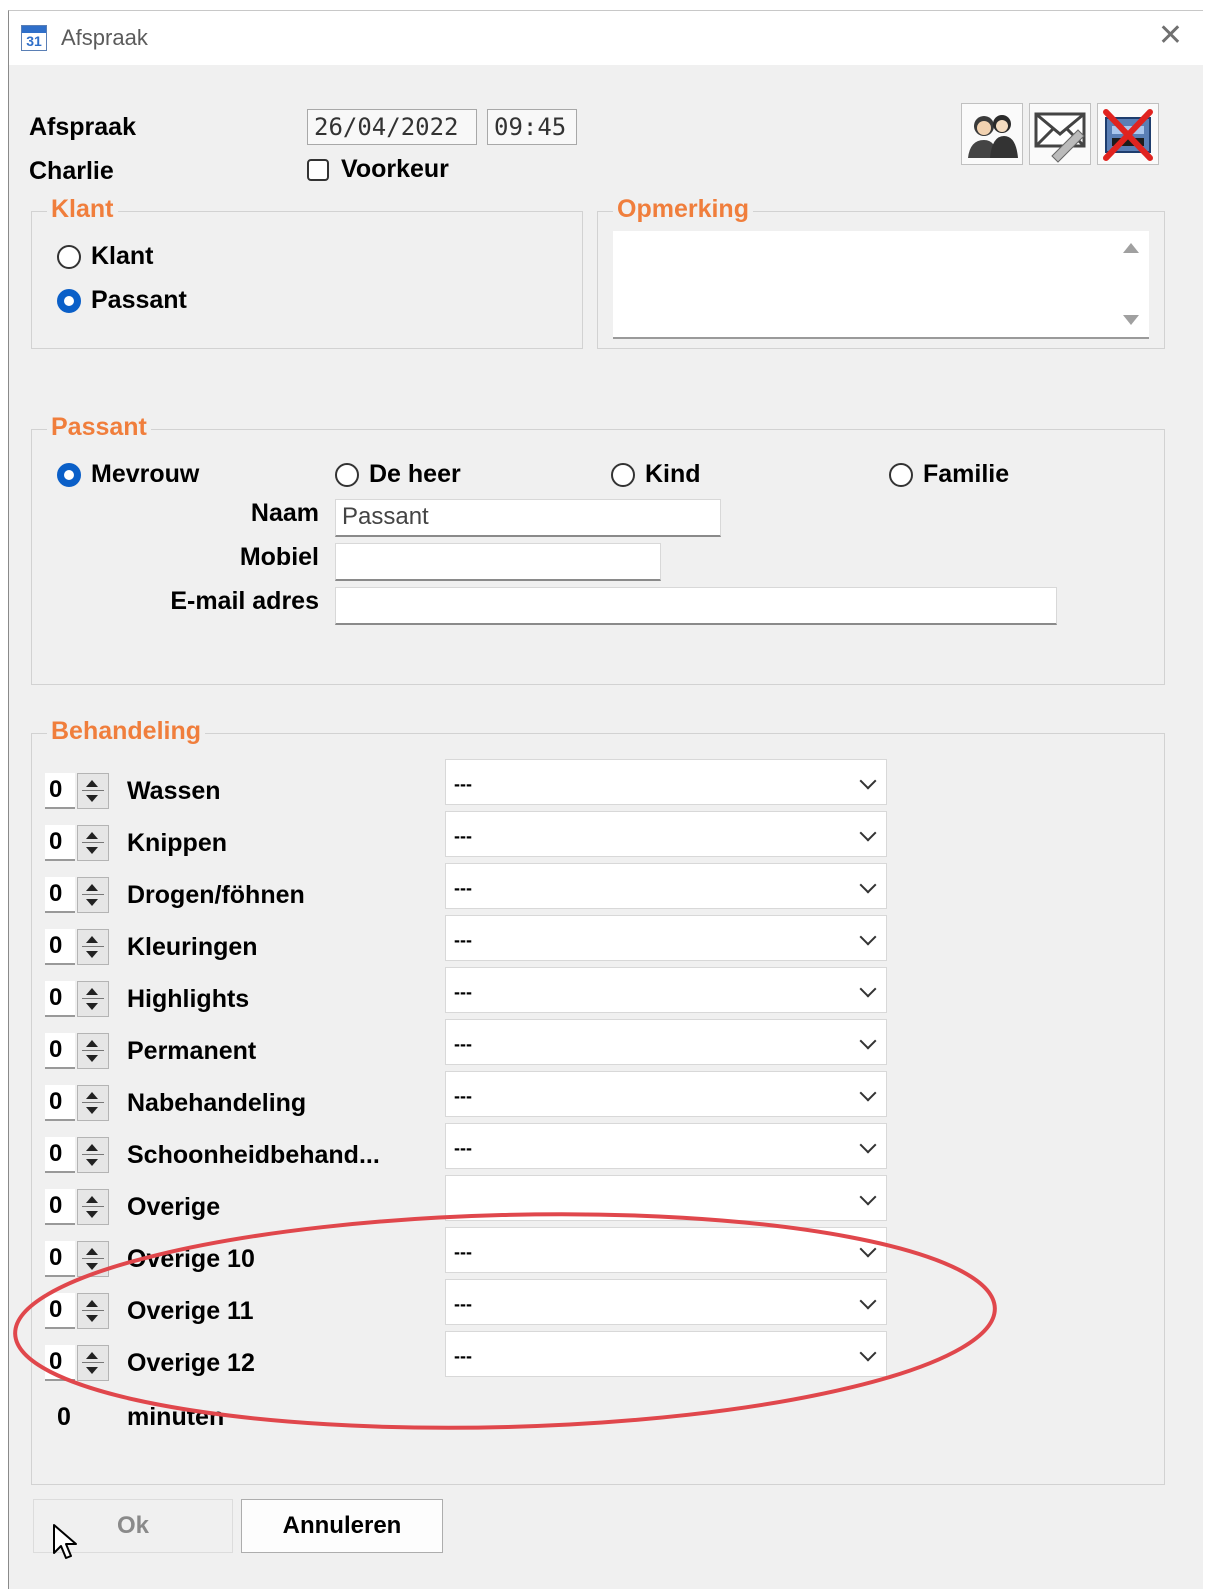 The width and height of the screenshot is (1208, 1589). I want to click on treatment-label: Highlights, so click(188, 999).